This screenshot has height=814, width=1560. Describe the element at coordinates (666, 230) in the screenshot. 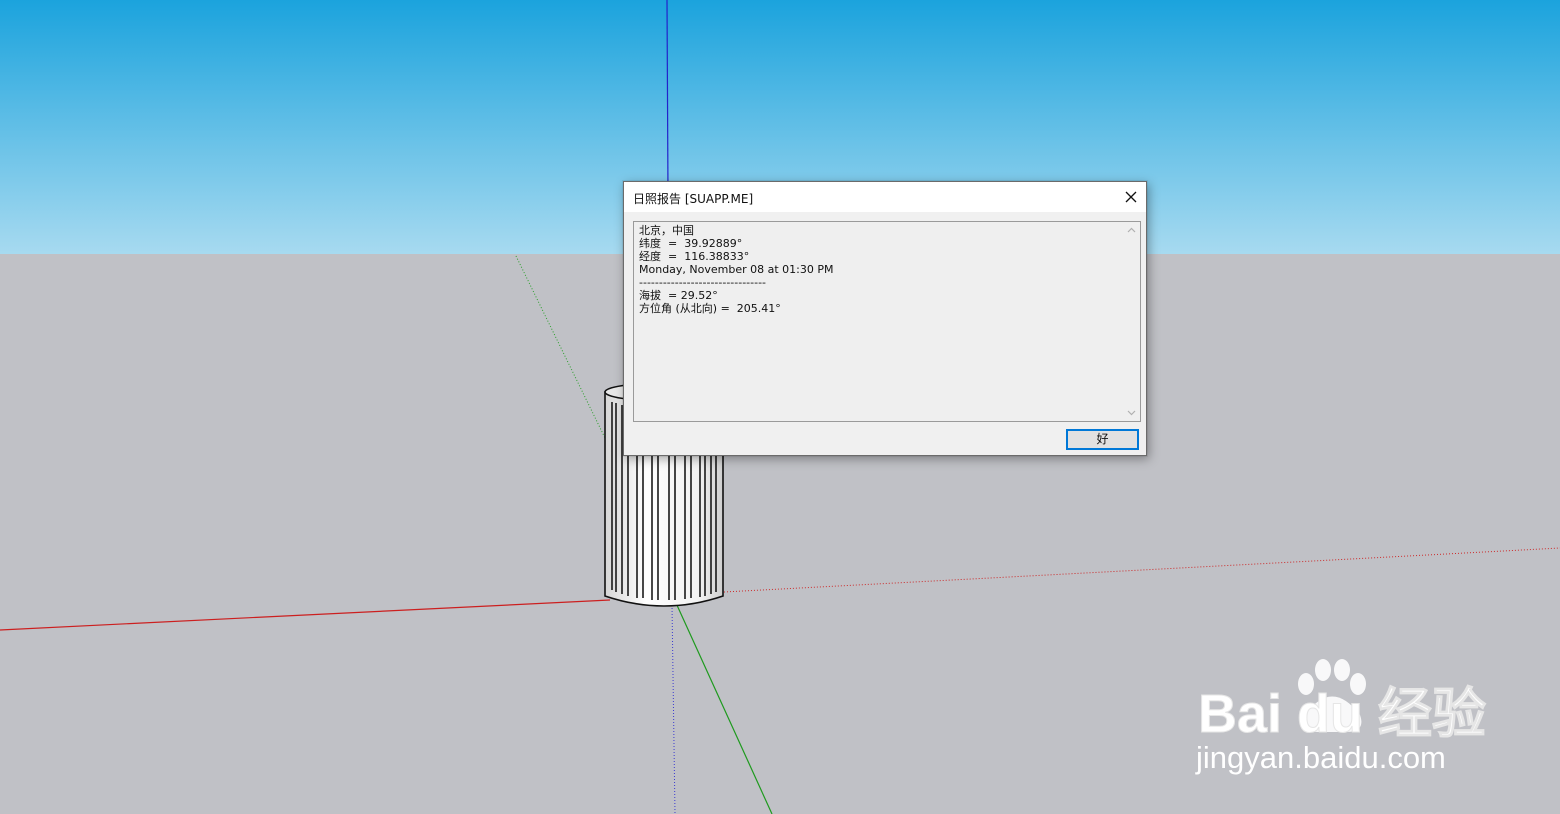

I see `report-location: 北京，中国` at that location.